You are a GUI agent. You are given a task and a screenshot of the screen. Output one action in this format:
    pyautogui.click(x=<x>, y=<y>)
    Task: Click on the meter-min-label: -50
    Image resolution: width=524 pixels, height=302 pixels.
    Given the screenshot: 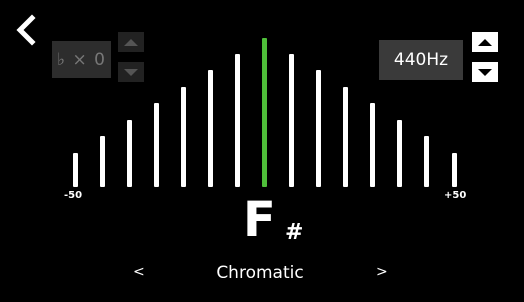 What is the action you would take?
    pyautogui.click(x=73, y=195)
    